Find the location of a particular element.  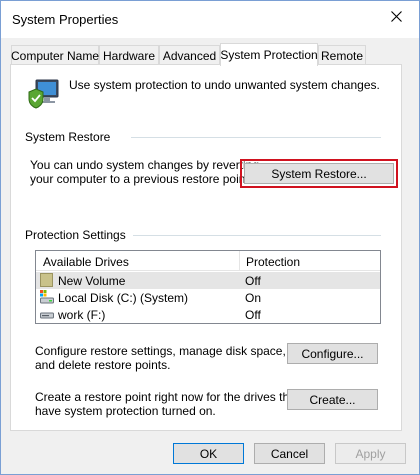

protection-settings-group-label: Protection Settings is located at coordinates (75, 235).